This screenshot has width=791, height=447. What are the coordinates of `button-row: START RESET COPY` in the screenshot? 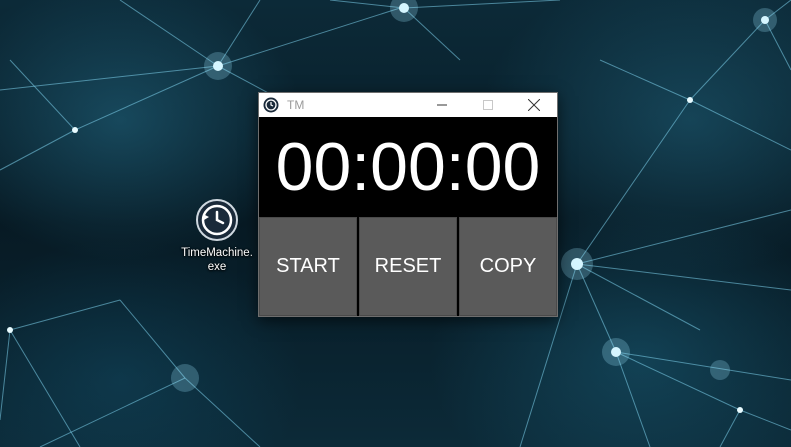 It's located at (408, 266).